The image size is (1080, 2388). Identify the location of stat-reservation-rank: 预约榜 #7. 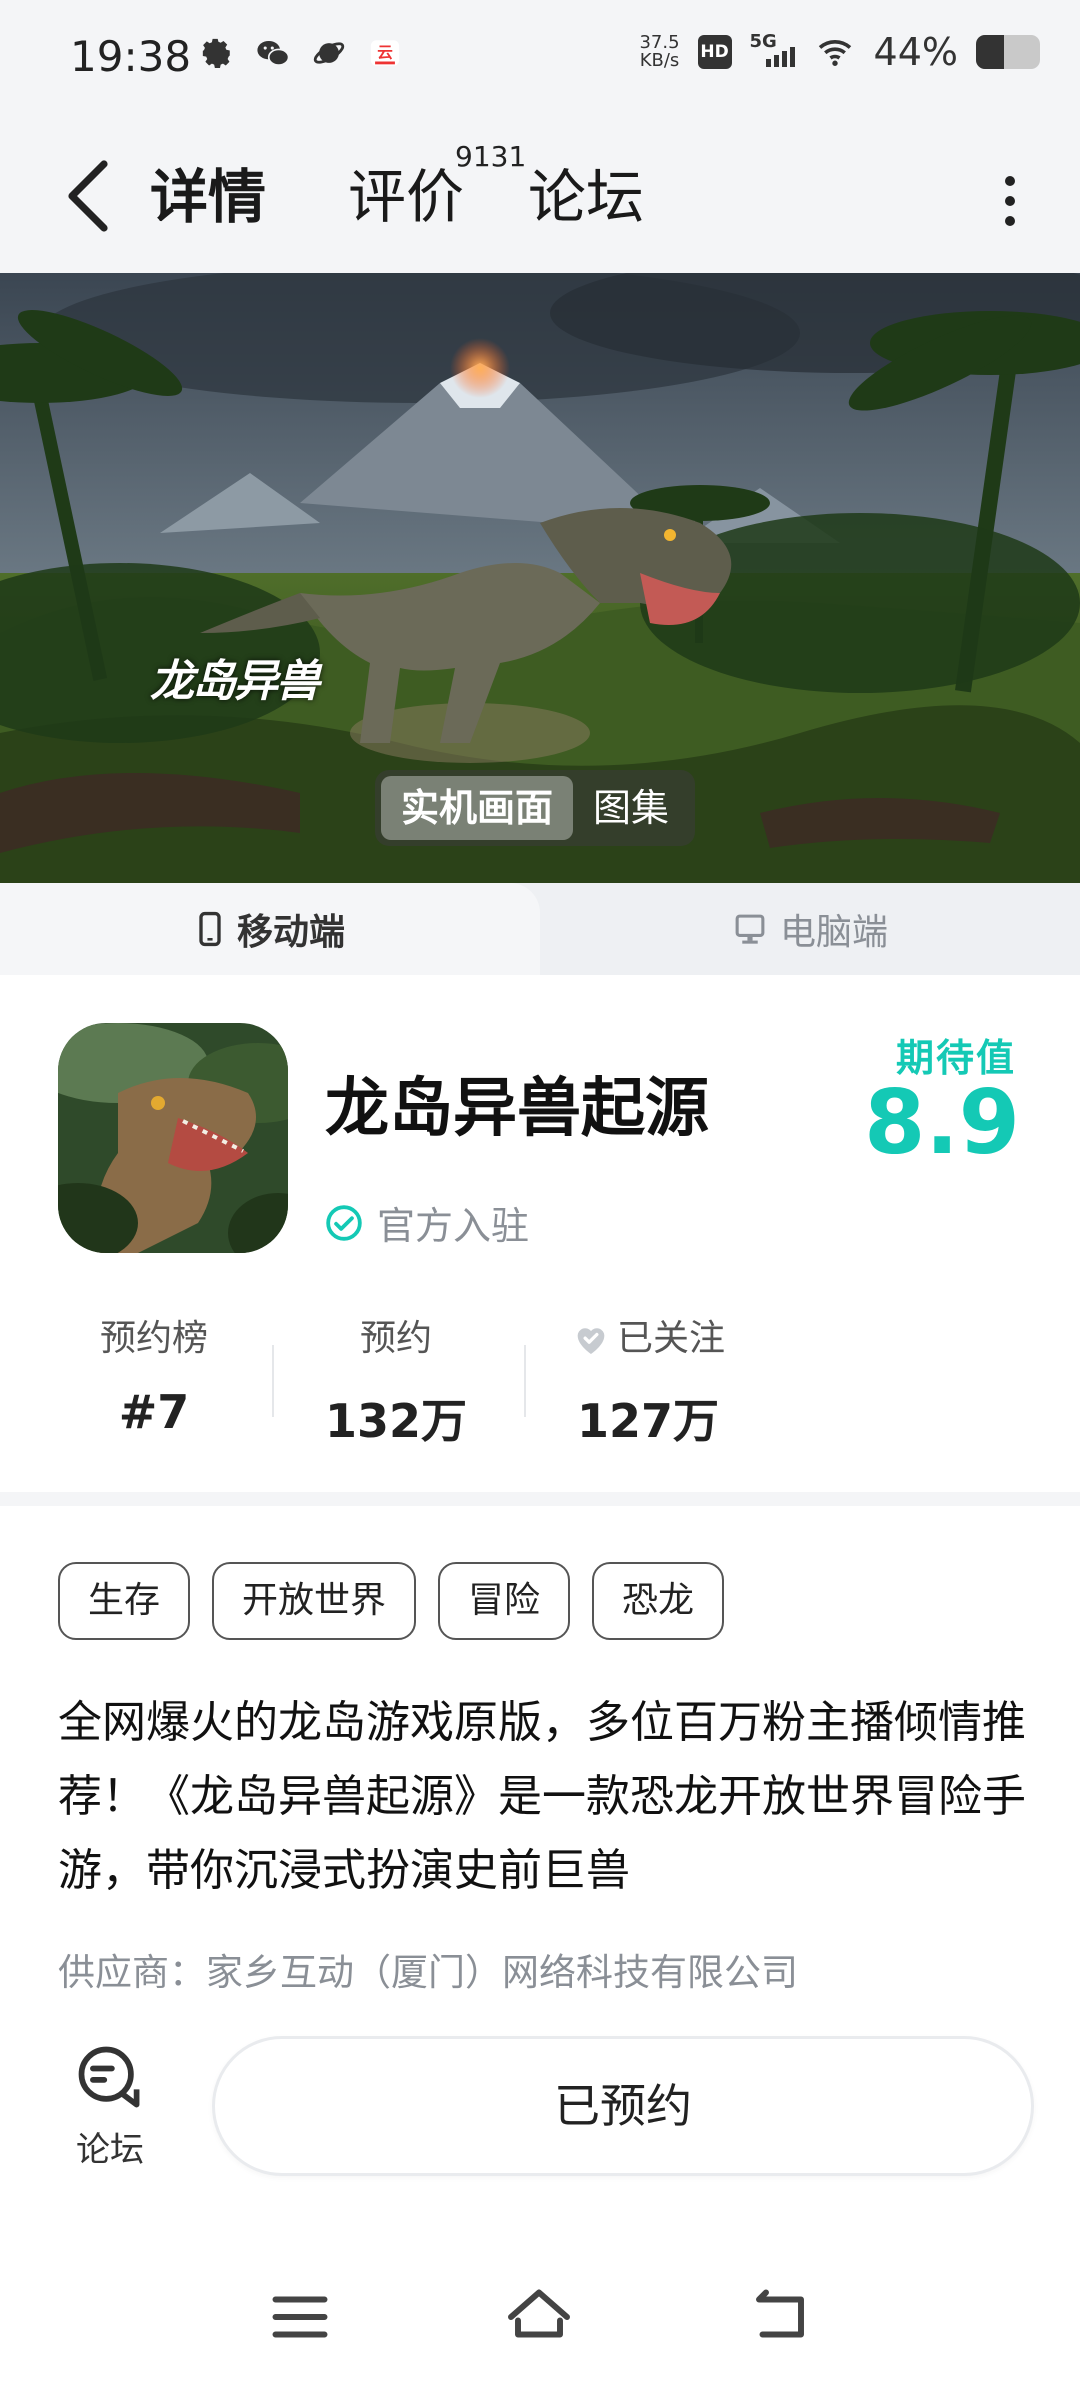
(154, 1377).